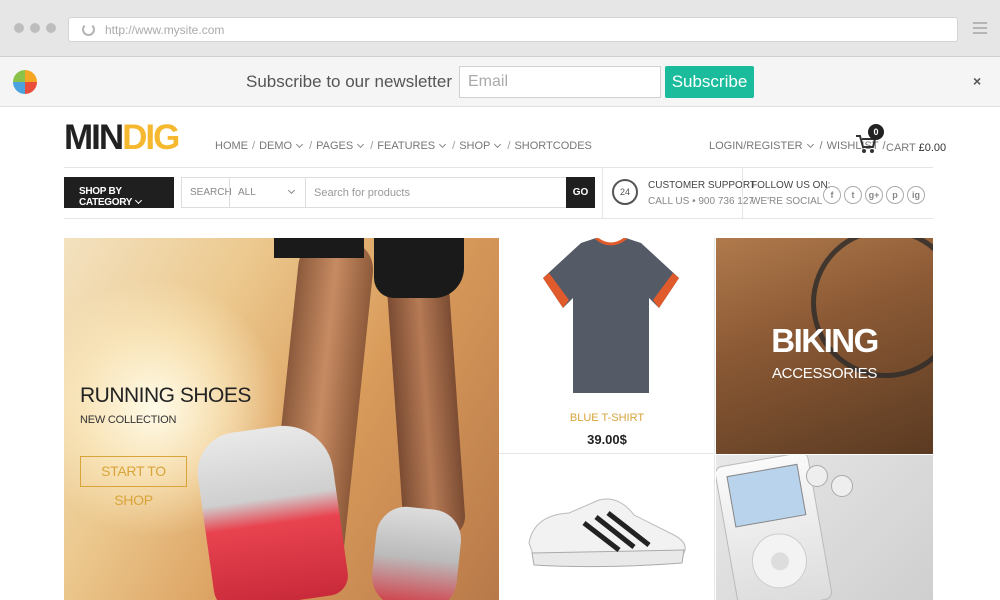  Describe the element at coordinates (853, 195) in the screenshot. I see `twitter-icon: t` at that location.